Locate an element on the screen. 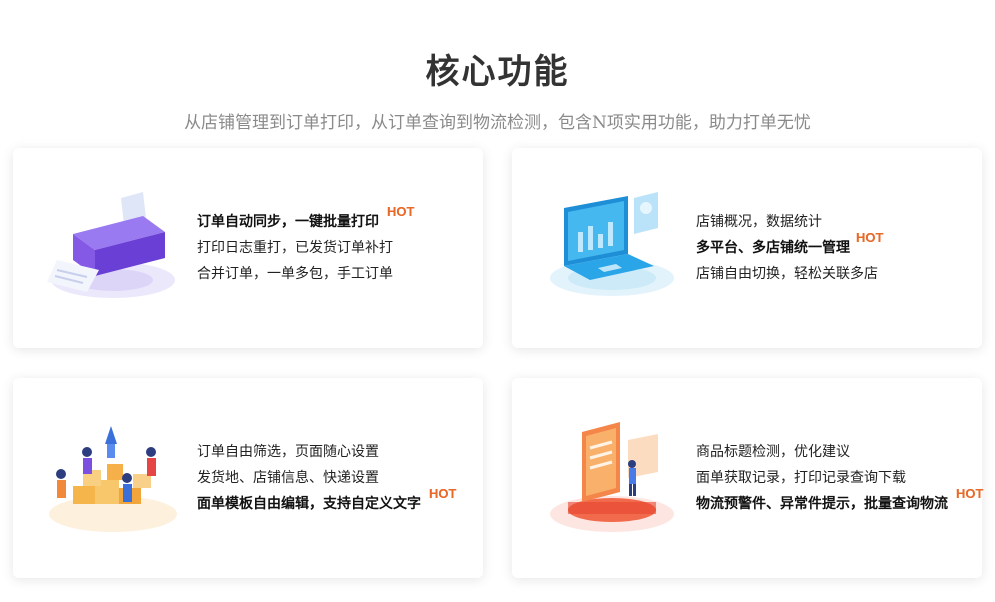 The width and height of the screenshot is (995, 602). feature-line: 店铺自由切换，轻松关联多店 is located at coordinates (787, 274).